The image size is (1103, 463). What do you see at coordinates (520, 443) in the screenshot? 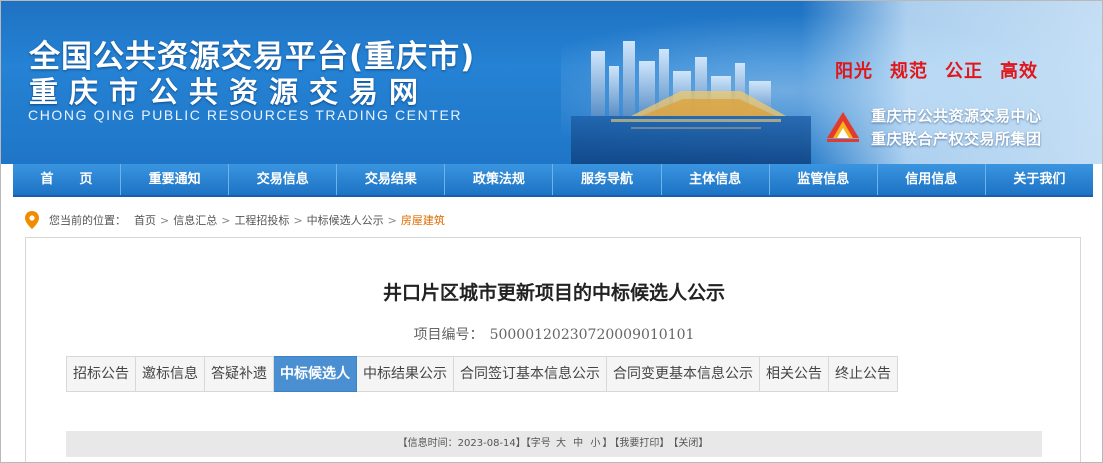
I see `info-time-close: 】` at bounding box center [520, 443].